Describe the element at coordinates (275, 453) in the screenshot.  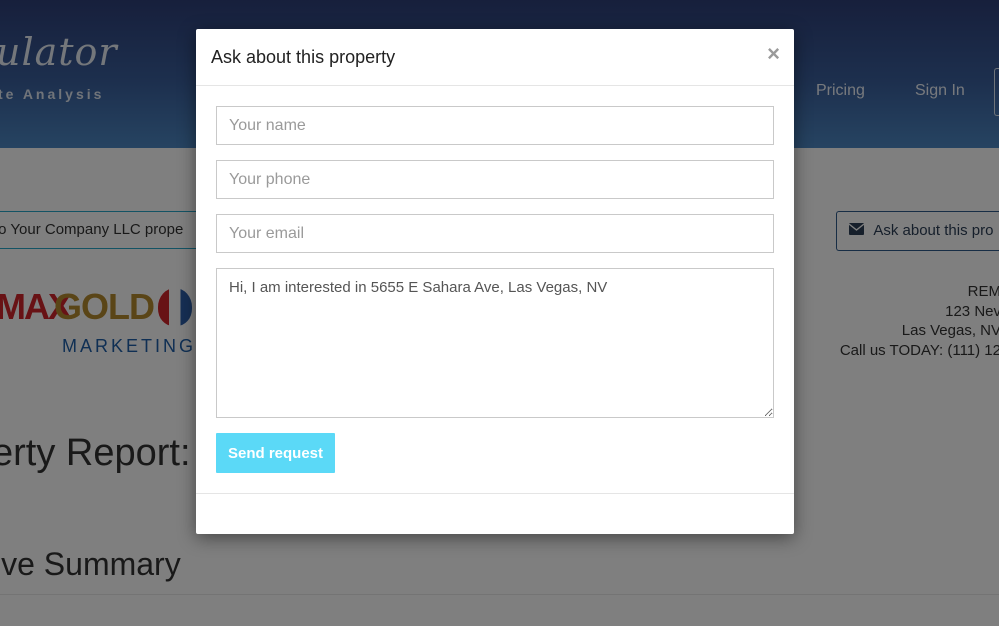
I see `send-request-button: Send request` at that location.